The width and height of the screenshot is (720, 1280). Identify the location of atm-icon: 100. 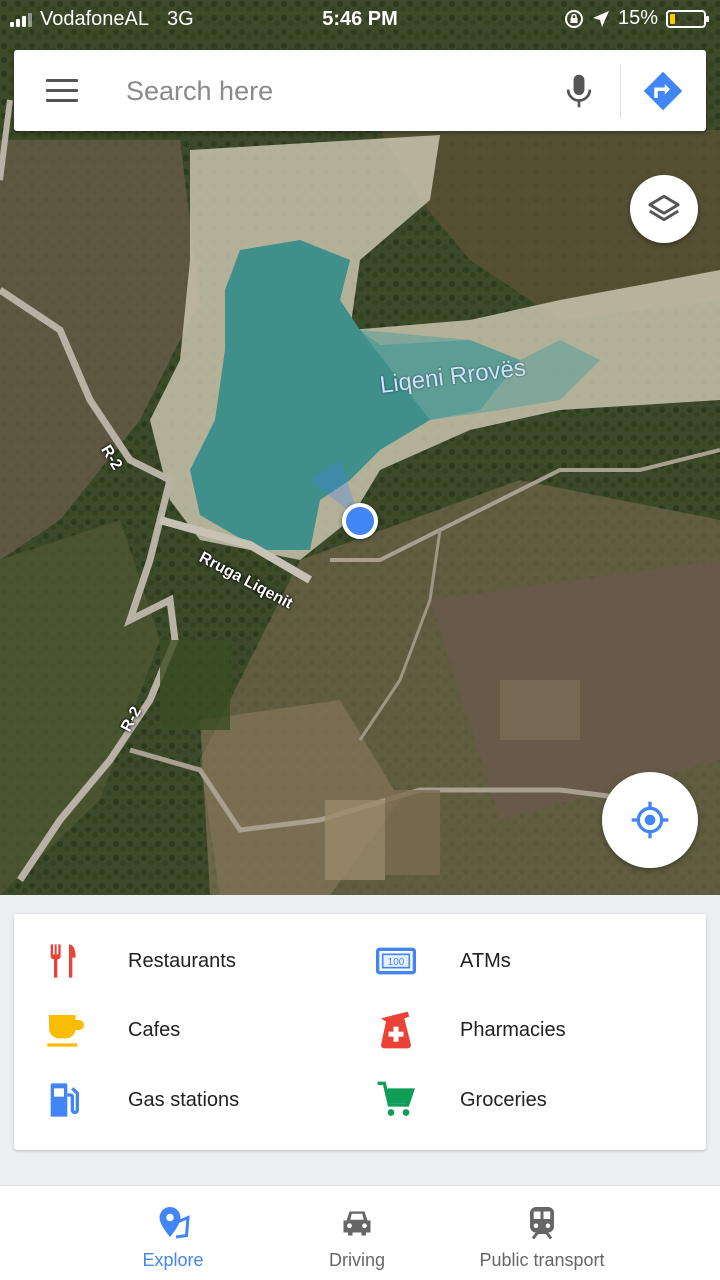
(396, 961).